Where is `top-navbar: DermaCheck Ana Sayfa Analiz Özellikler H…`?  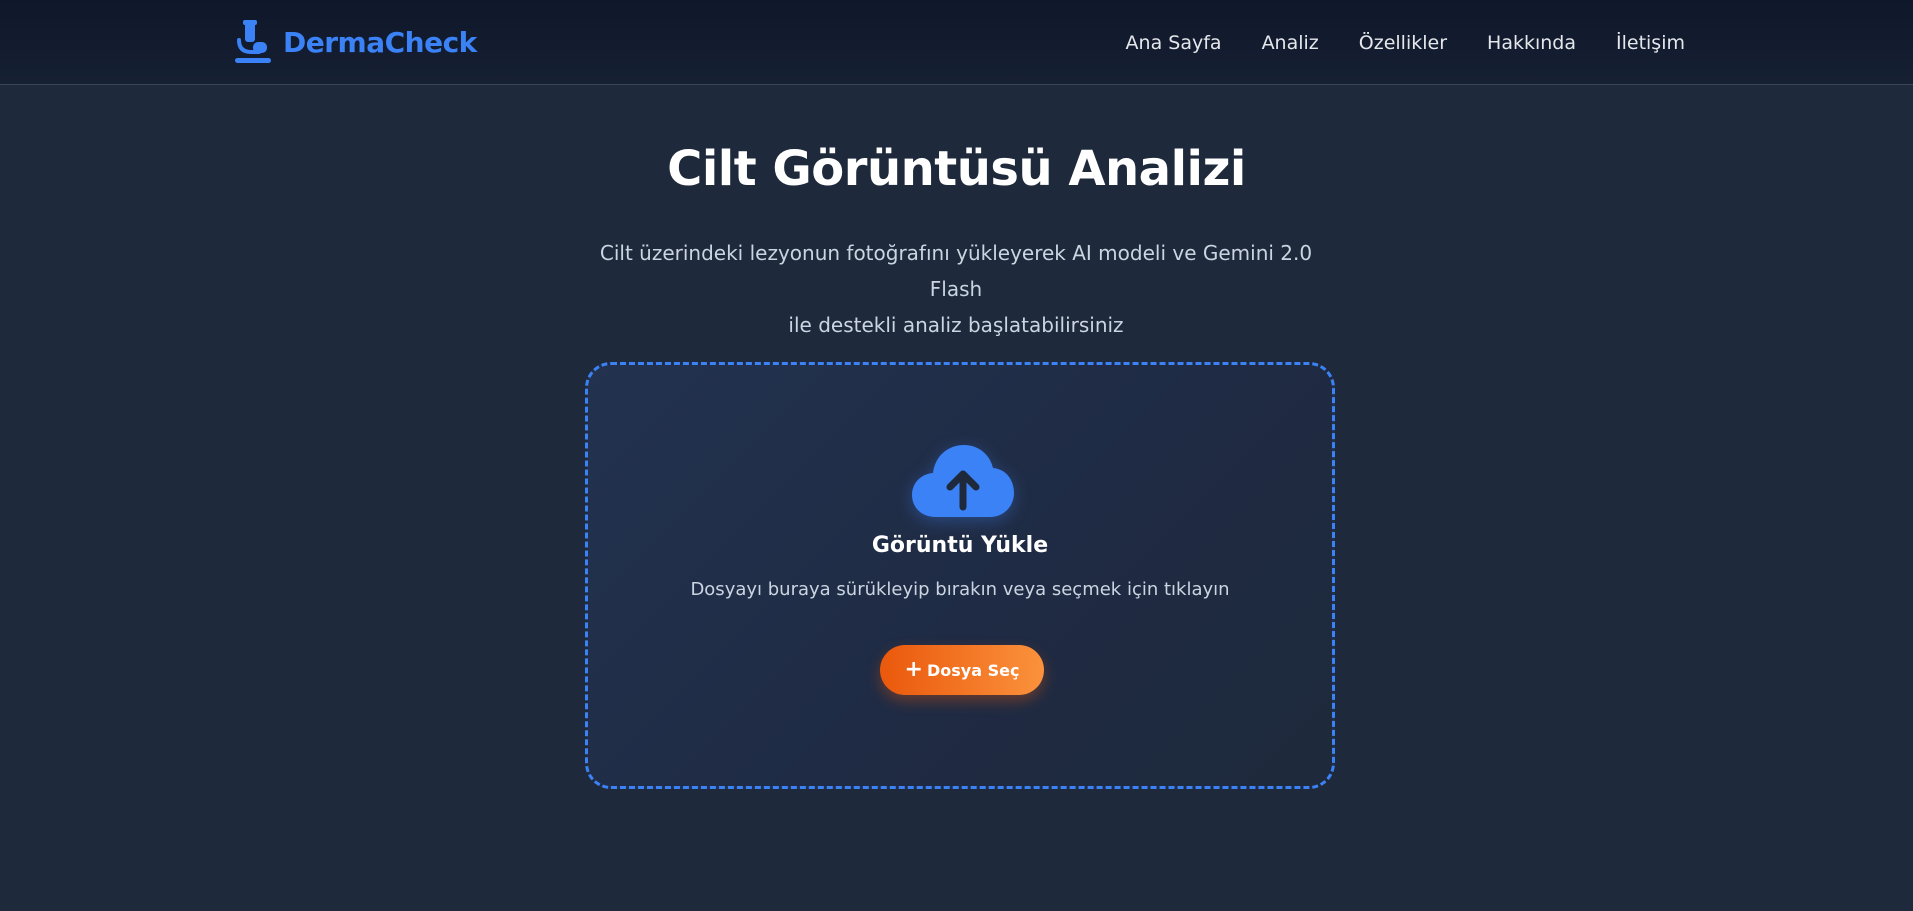
top-navbar: DermaCheck Ana Sayfa Analiz Özellikler H… is located at coordinates (956, 42).